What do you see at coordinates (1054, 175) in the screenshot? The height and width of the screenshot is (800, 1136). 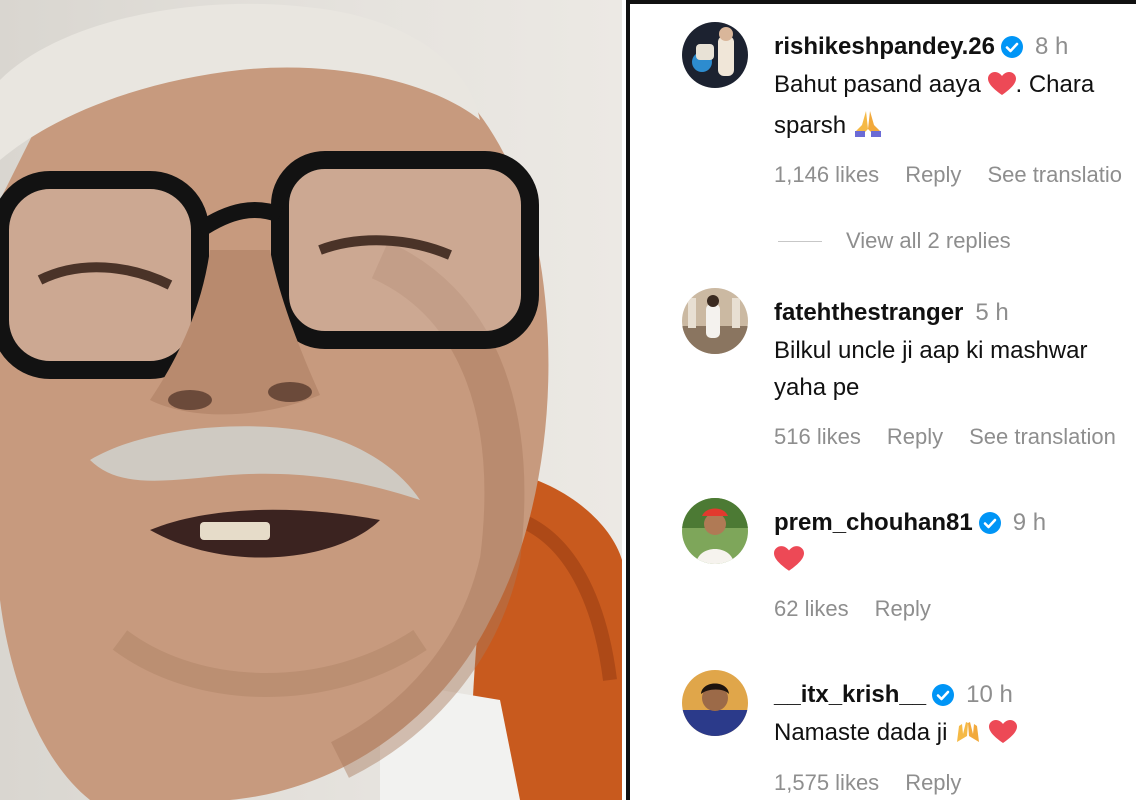 I see `see-translation-link: See translatio` at bounding box center [1054, 175].